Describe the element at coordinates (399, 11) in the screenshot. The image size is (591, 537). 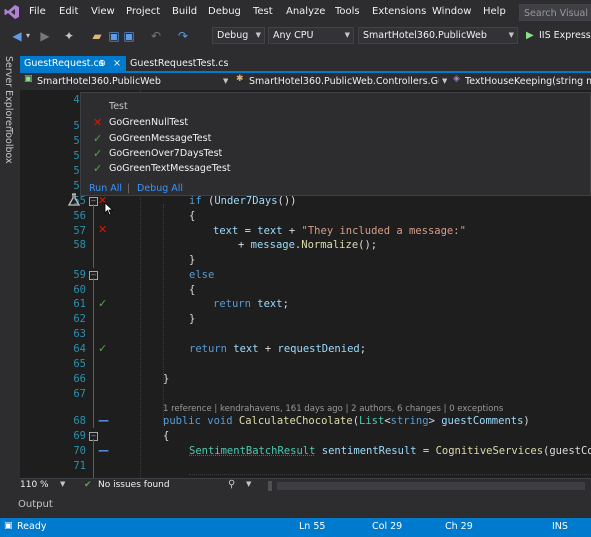
I see `menu-extensions: Extensions` at that location.